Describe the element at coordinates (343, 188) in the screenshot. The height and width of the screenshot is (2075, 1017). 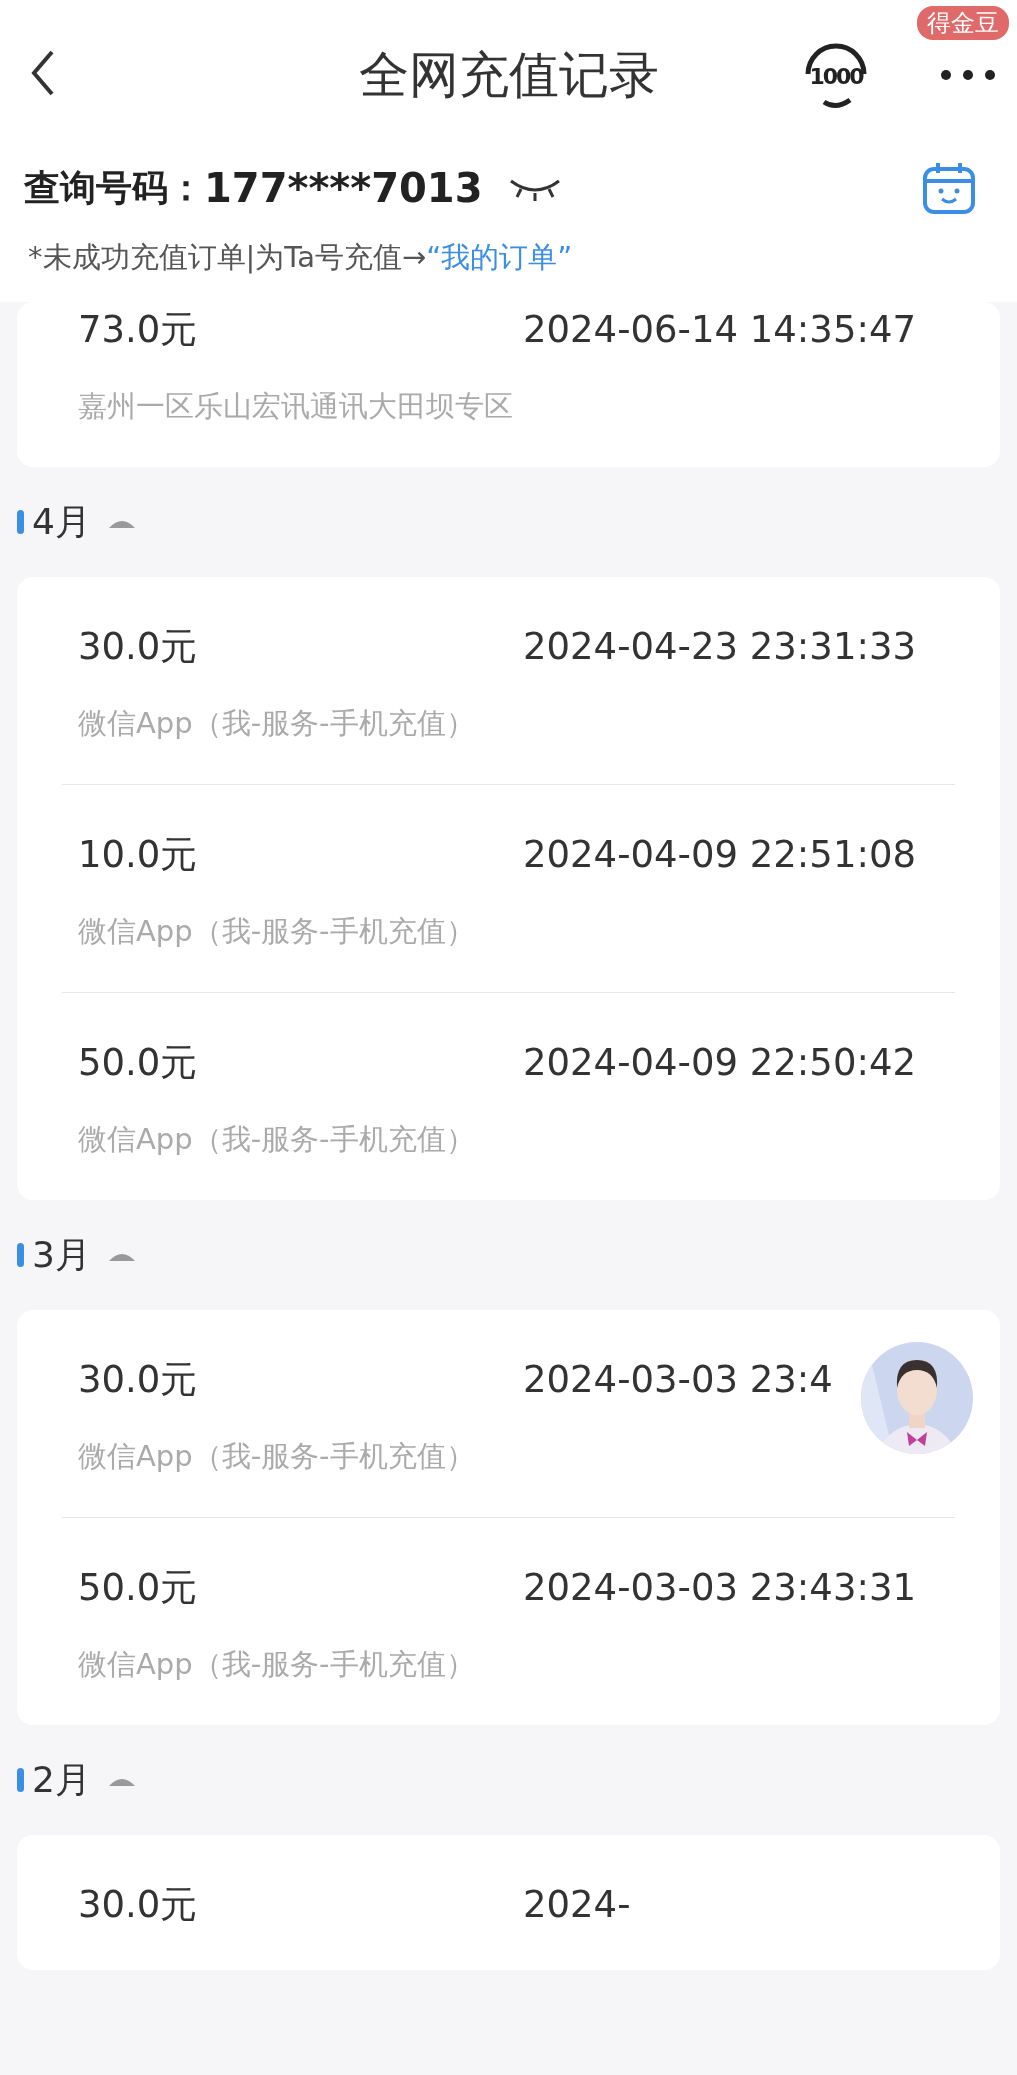
I see `phone-number: 177****7013` at that location.